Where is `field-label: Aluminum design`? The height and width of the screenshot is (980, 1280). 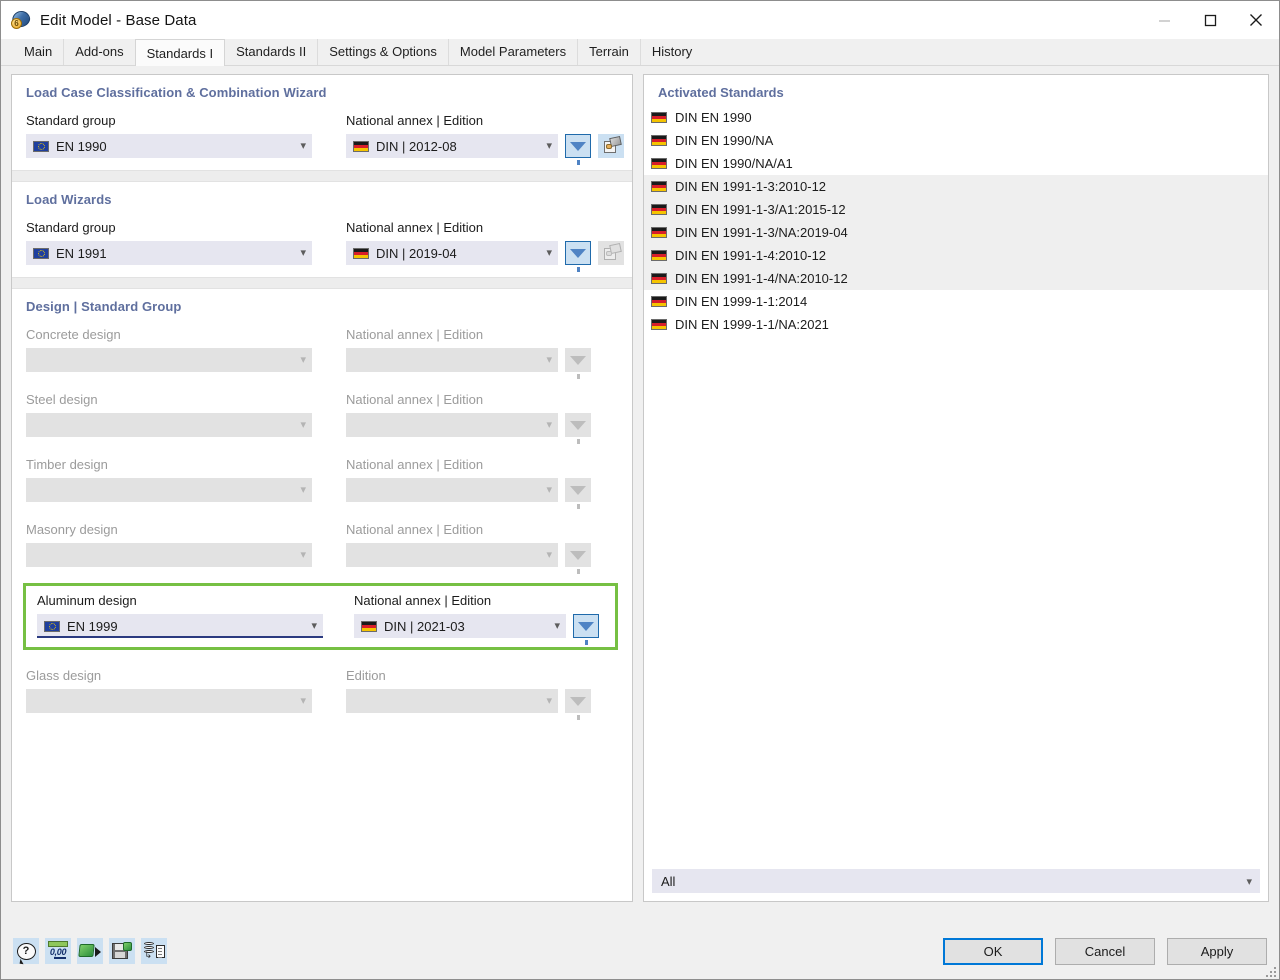 field-label: Aluminum design is located at coordinates (87, 600).